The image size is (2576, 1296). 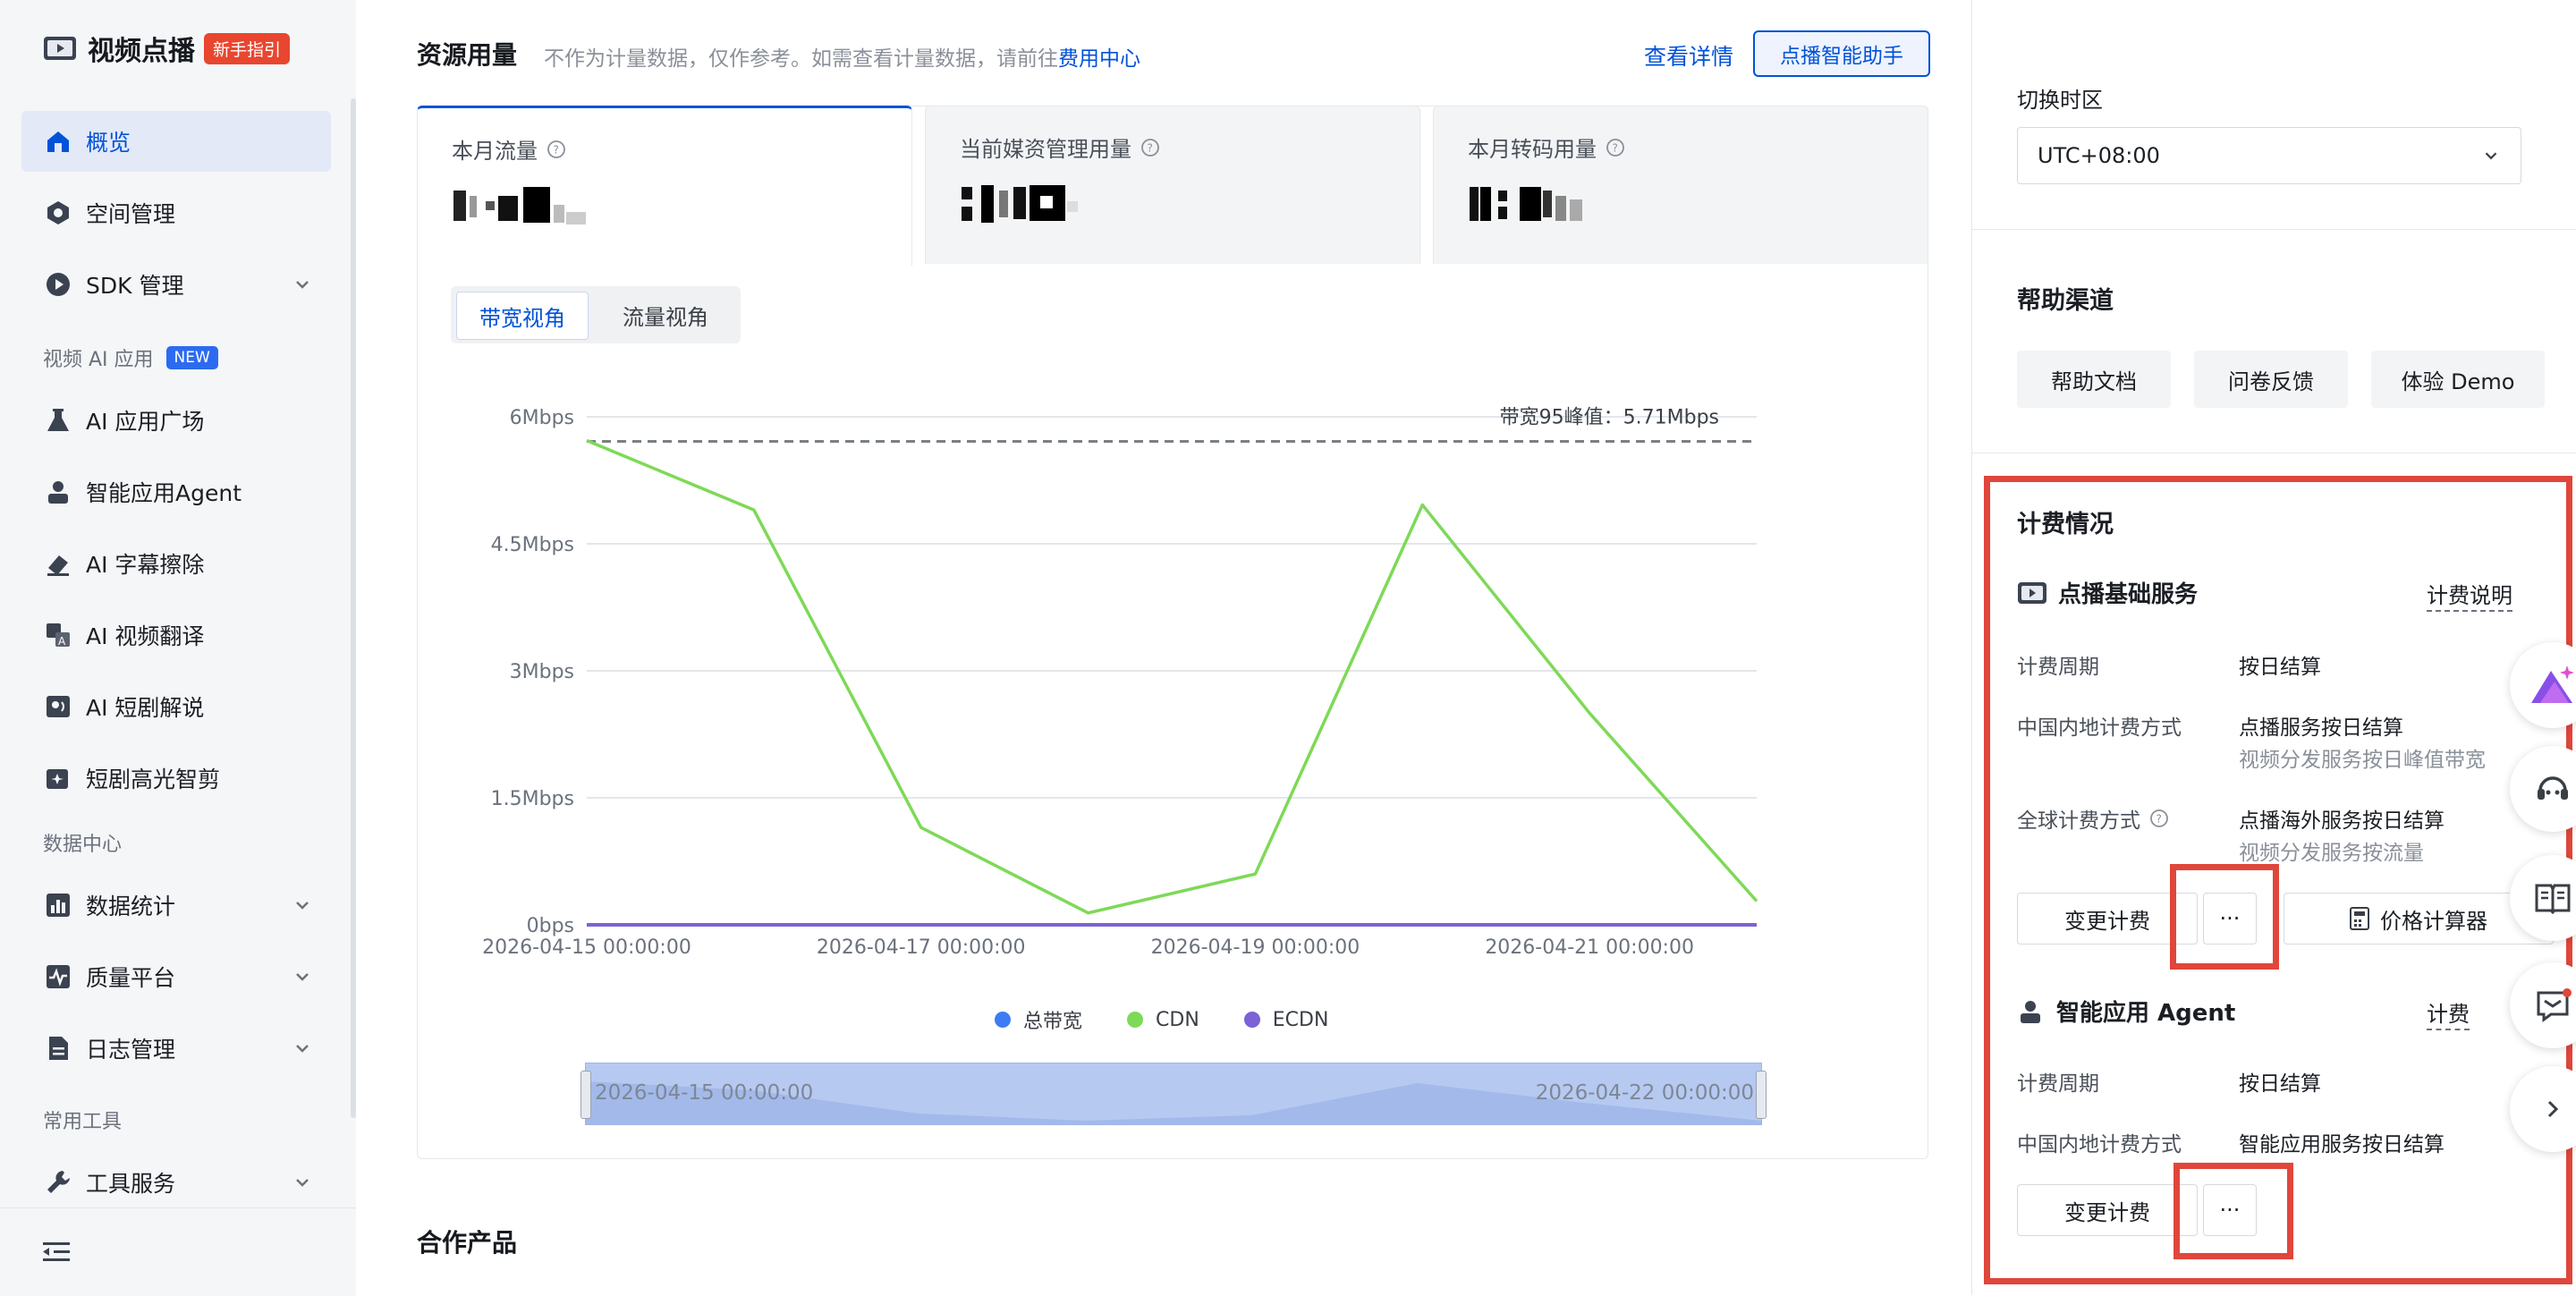 I want to click on tab-media-usage: 当前媒资管理用量 ?, so click(x=1172, y=185).